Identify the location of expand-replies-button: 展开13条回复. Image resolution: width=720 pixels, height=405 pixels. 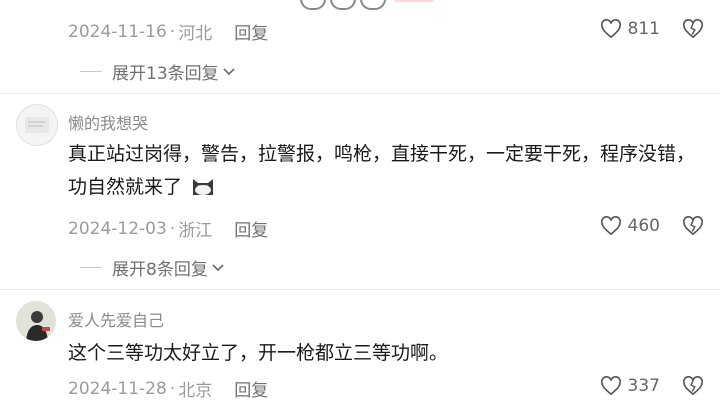
(158, 71).